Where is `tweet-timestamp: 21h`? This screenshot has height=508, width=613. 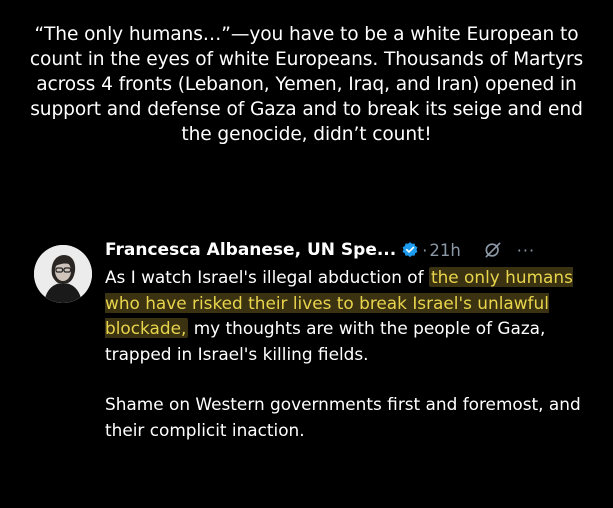
tweet-timestamp: 21h is located at coordinates (444, 250).